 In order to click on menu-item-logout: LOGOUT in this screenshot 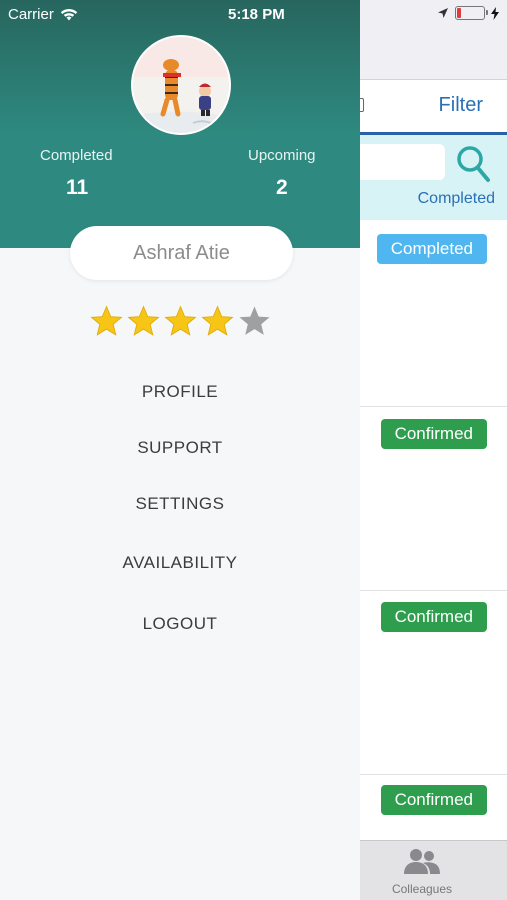, I will do `click(180, 624)`.